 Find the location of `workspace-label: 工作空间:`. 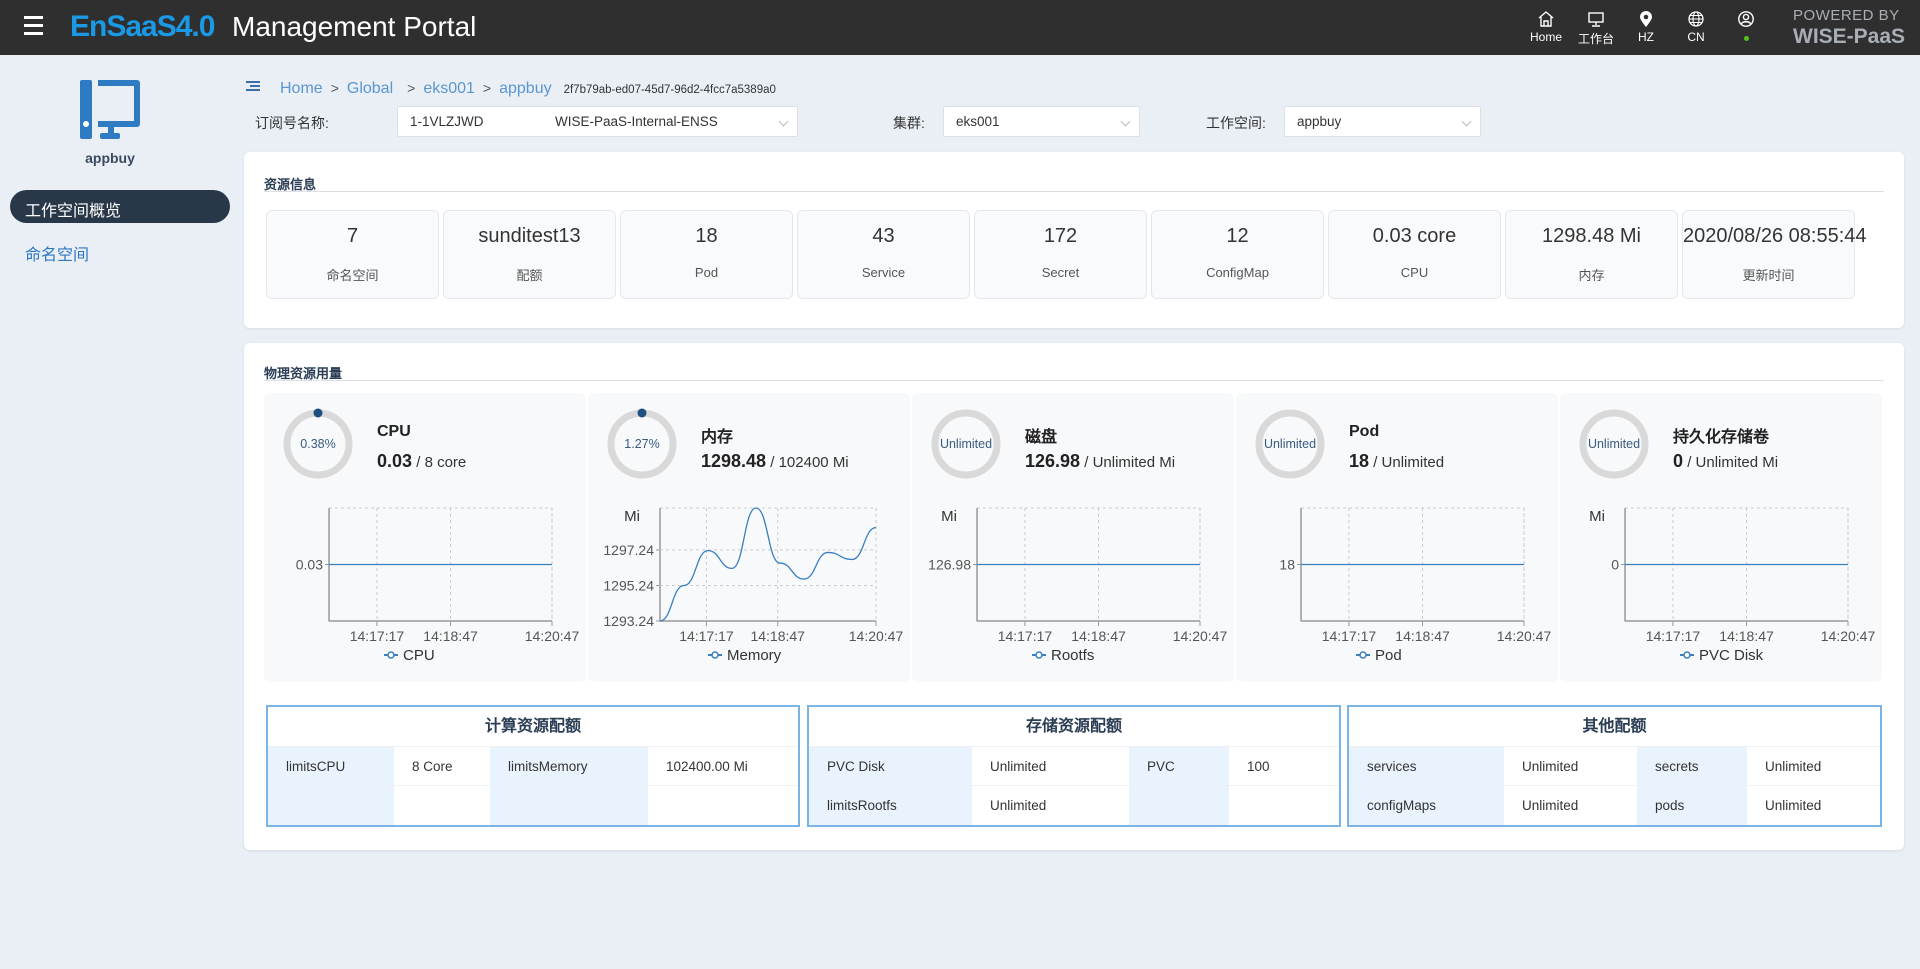

workspace-label: 工作空间: is located at coordinates (1236, 123).